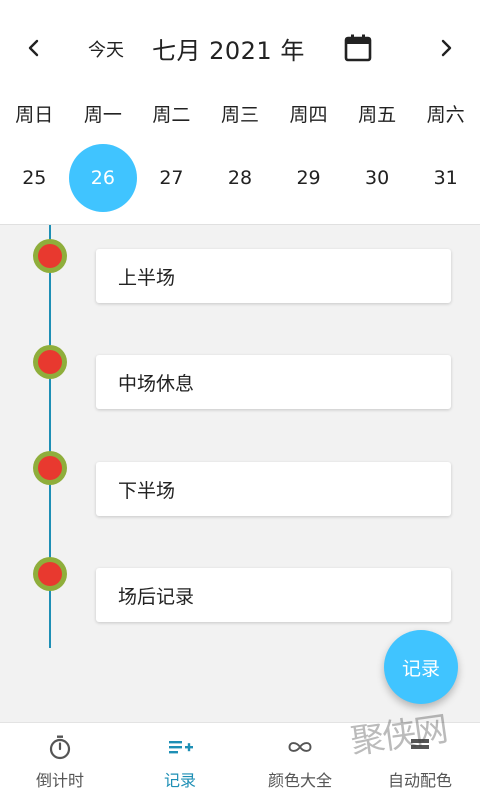  I want to click on weekday-label: 周六, so click(445, 114).